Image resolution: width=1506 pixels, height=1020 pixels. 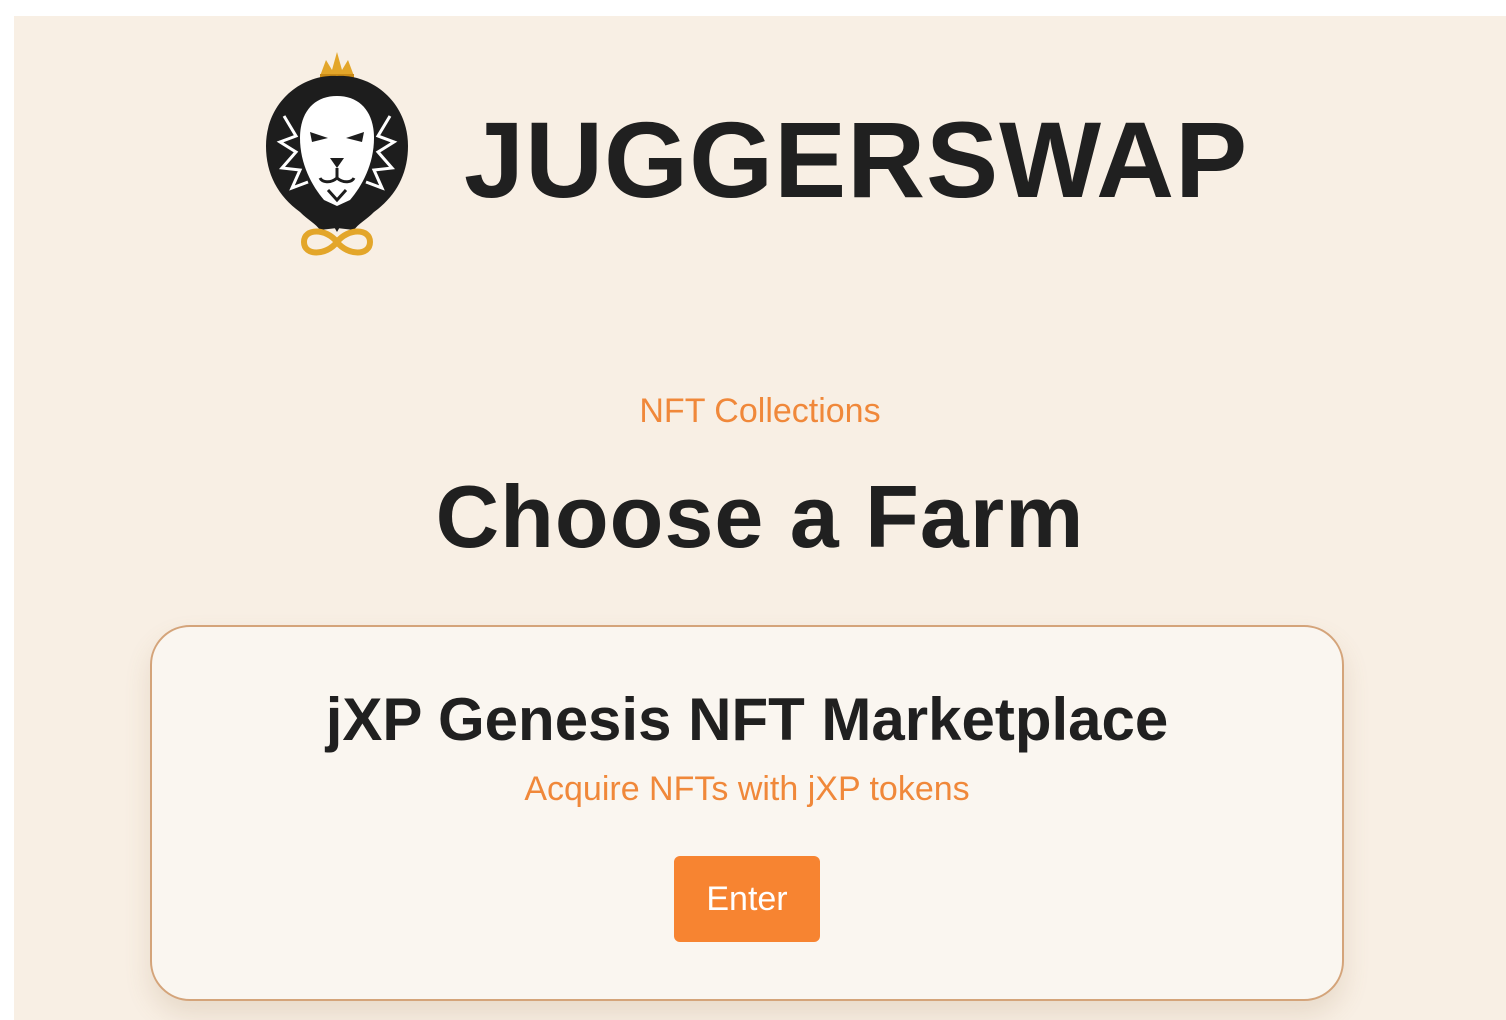 What do you see at coordinates (760, 411) in the screenshot?
I see `section-eyebrow: NFT Collections` at bounding box center [760, 411].